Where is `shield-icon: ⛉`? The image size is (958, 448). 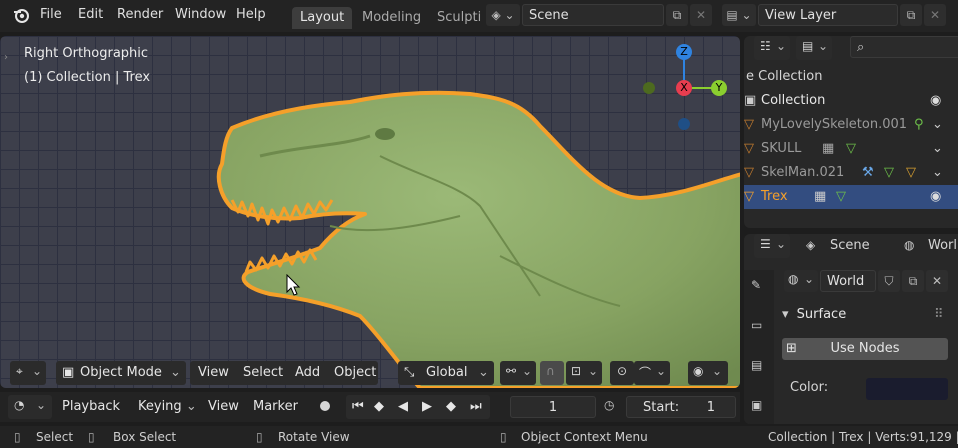
shield-icon: ⛉ is located at coordinates (889, 281).